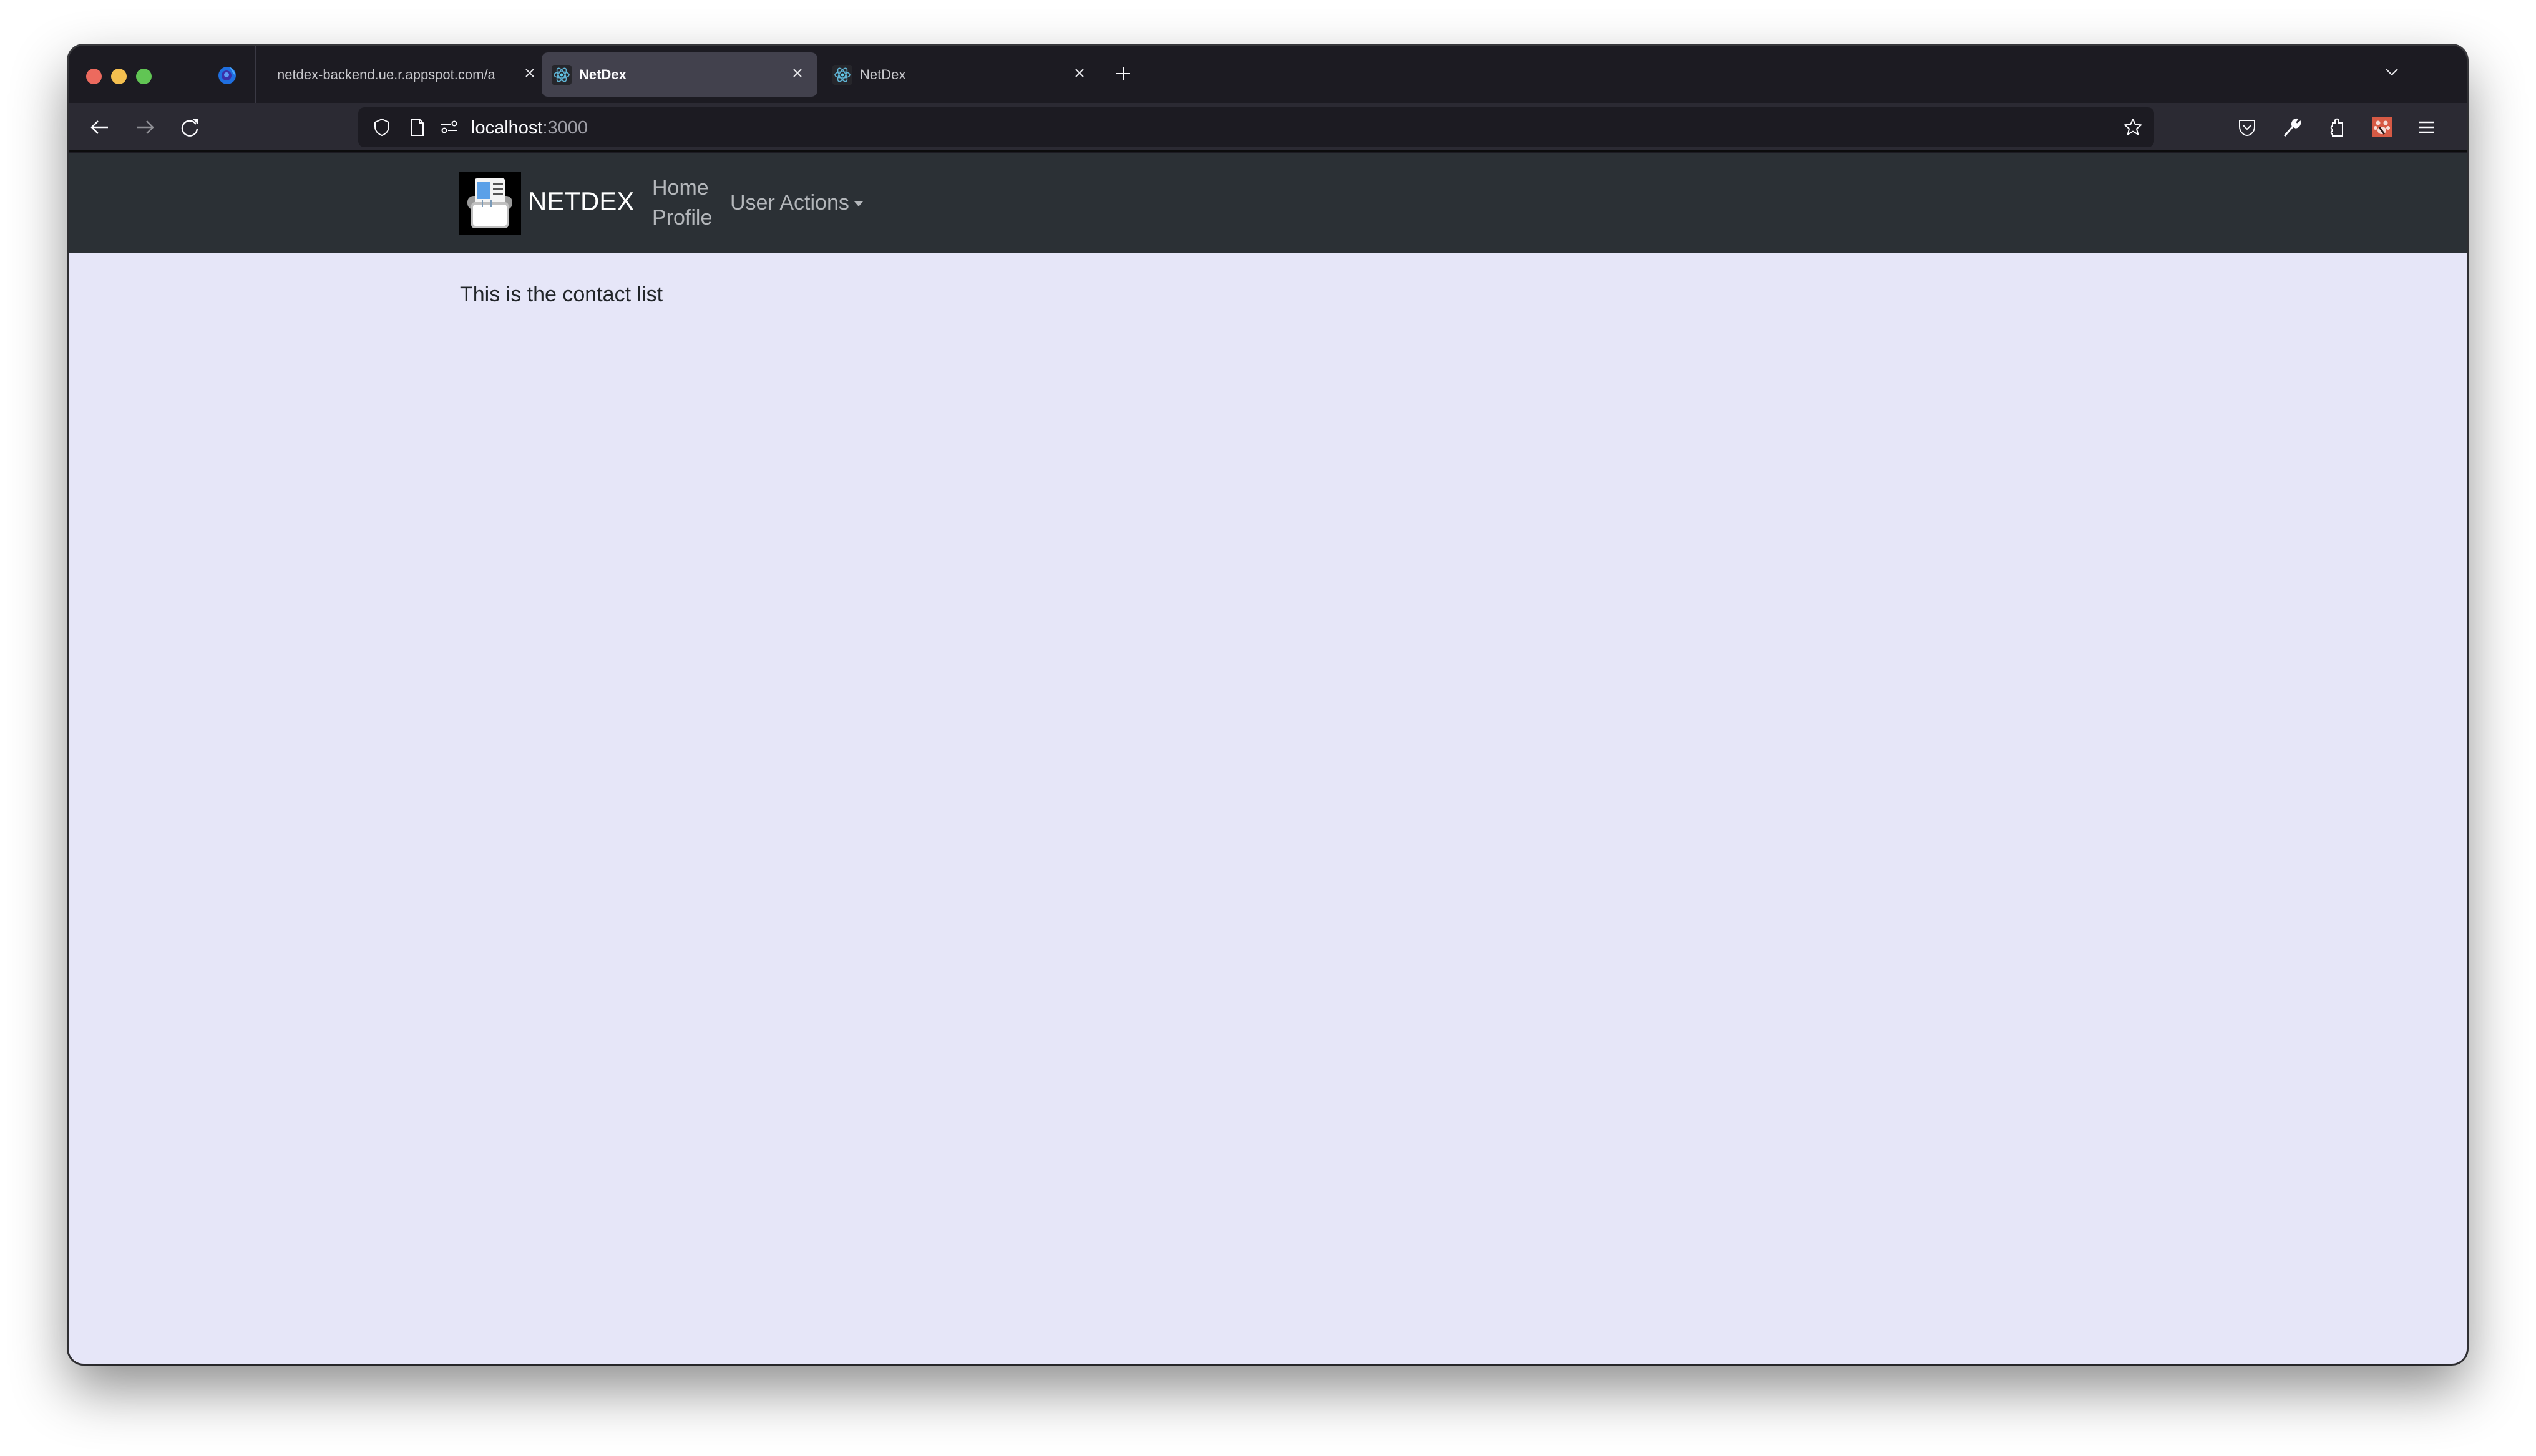 This screenshot has height=1456, width=2536. I want to click on wrench-icon, so click(2292, 128).